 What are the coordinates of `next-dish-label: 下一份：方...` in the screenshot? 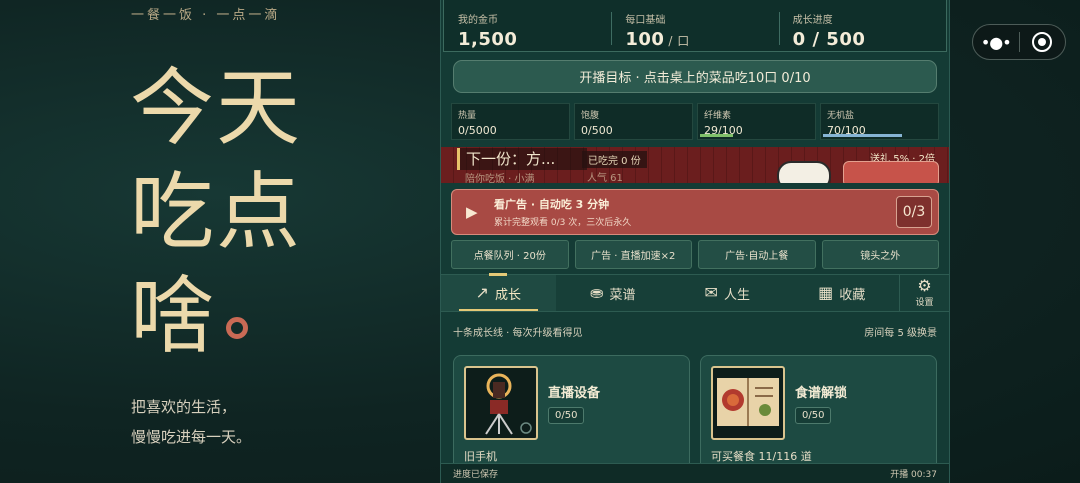 It's located at (522, 159).